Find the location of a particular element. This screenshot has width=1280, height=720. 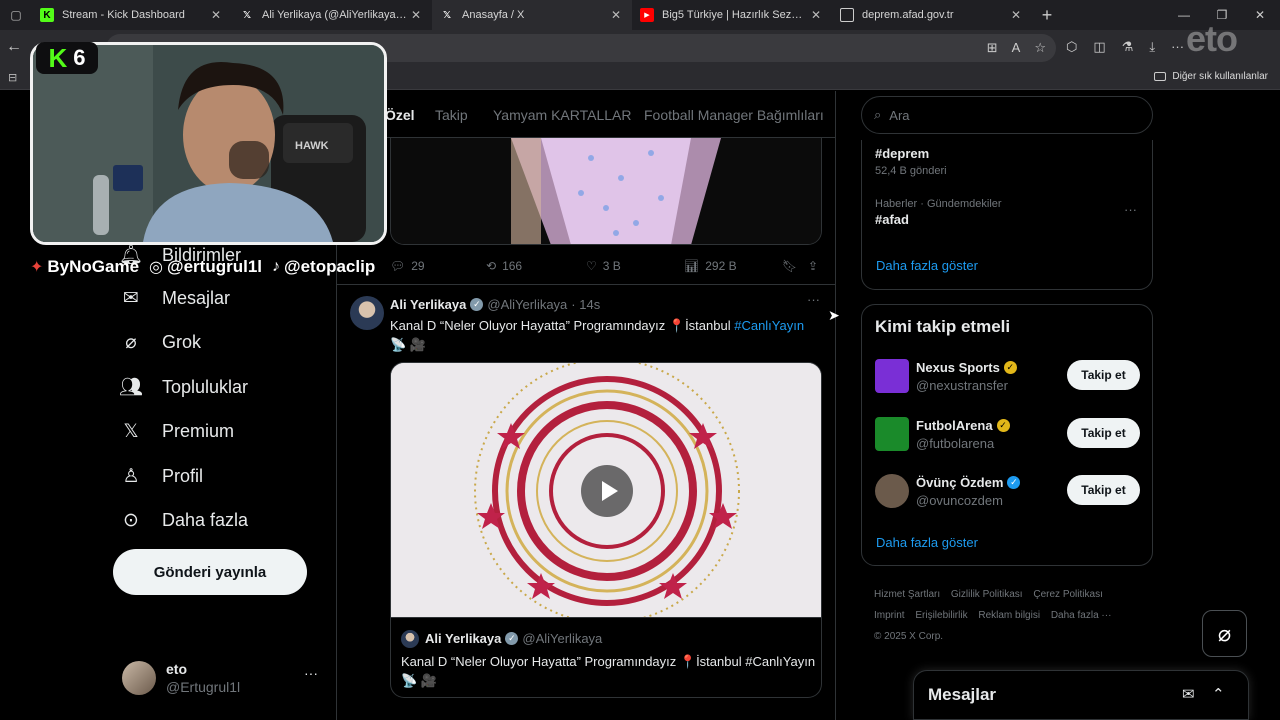

person-icon: ♙ is located at coordinates (131, 476).